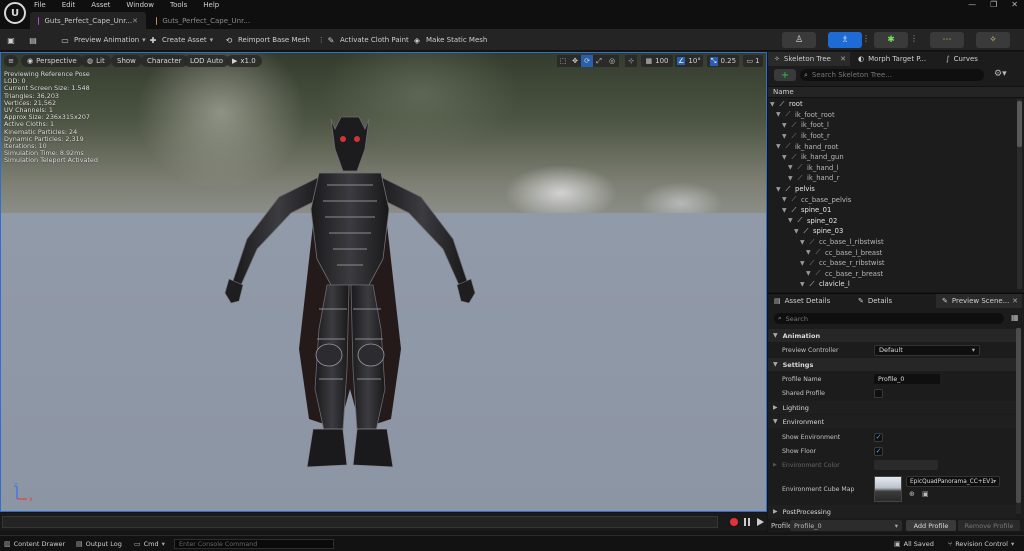 This screenshot has height=551, width=1024. Describe the element at coordinates (786, 104) in the screenshot. I see `skeleton-bone-row: ▼ ⟋ root` at that location.